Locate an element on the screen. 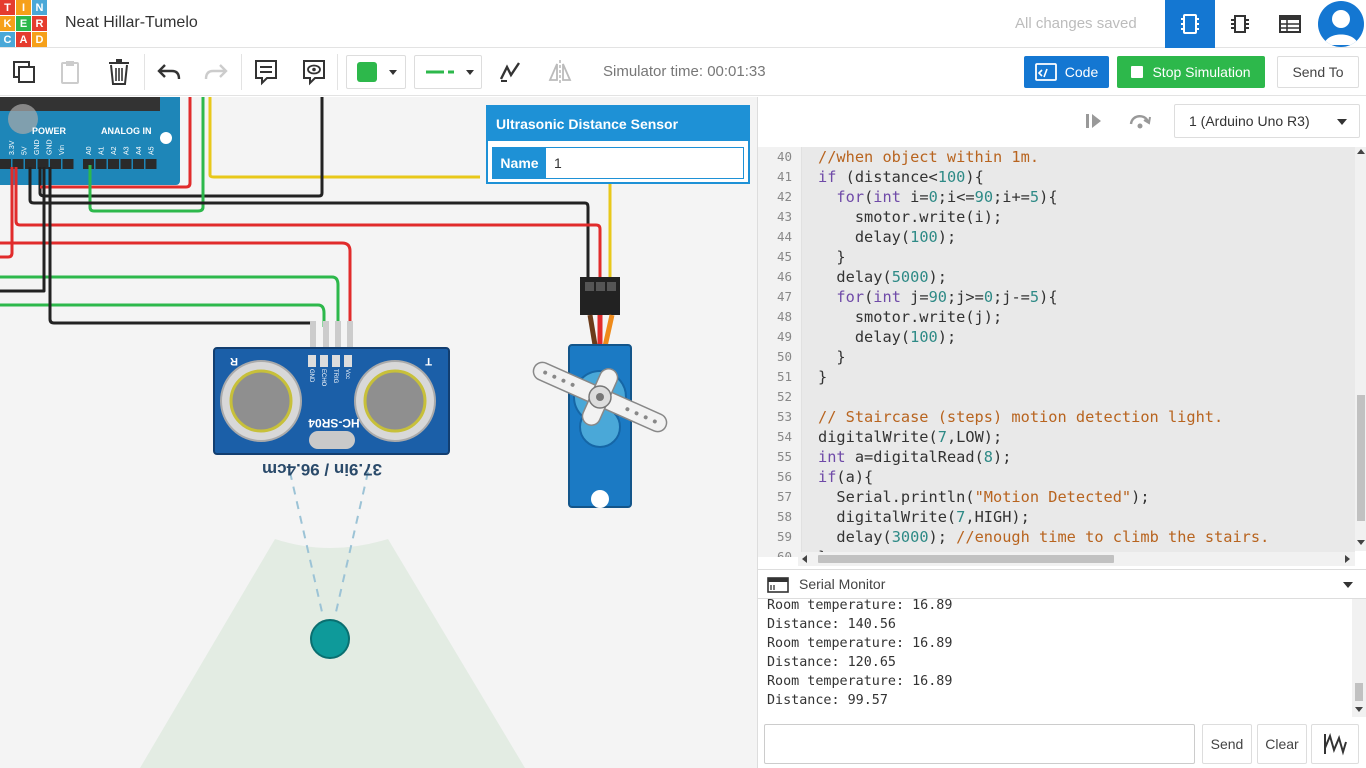  auto-route-button is located at coordinates (510, 72).